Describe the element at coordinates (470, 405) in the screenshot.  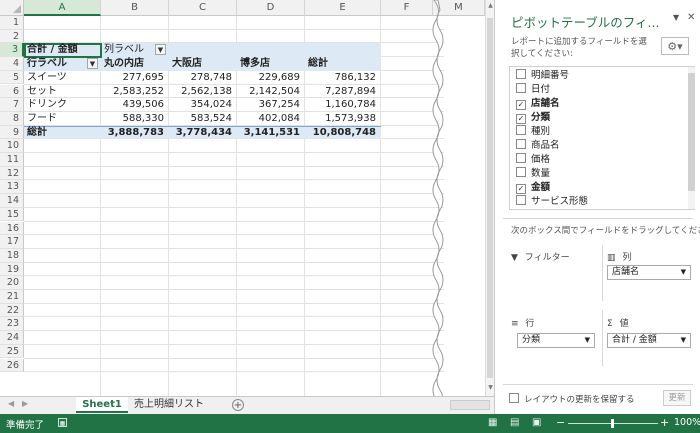
I see `horizontal-scrollbar` at that location.